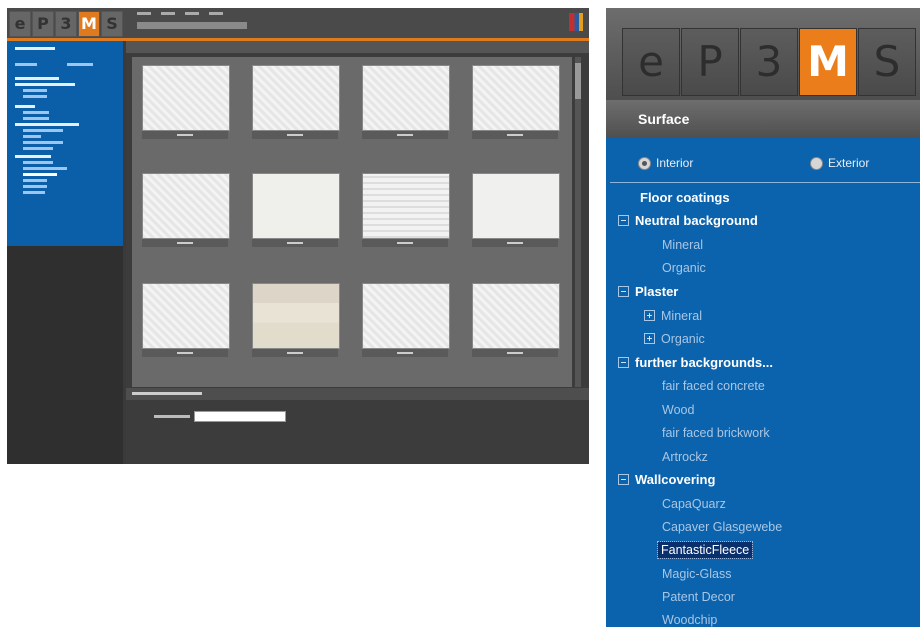  I want to click on tree-neutral-background: Neutral background, so click(688, 221).